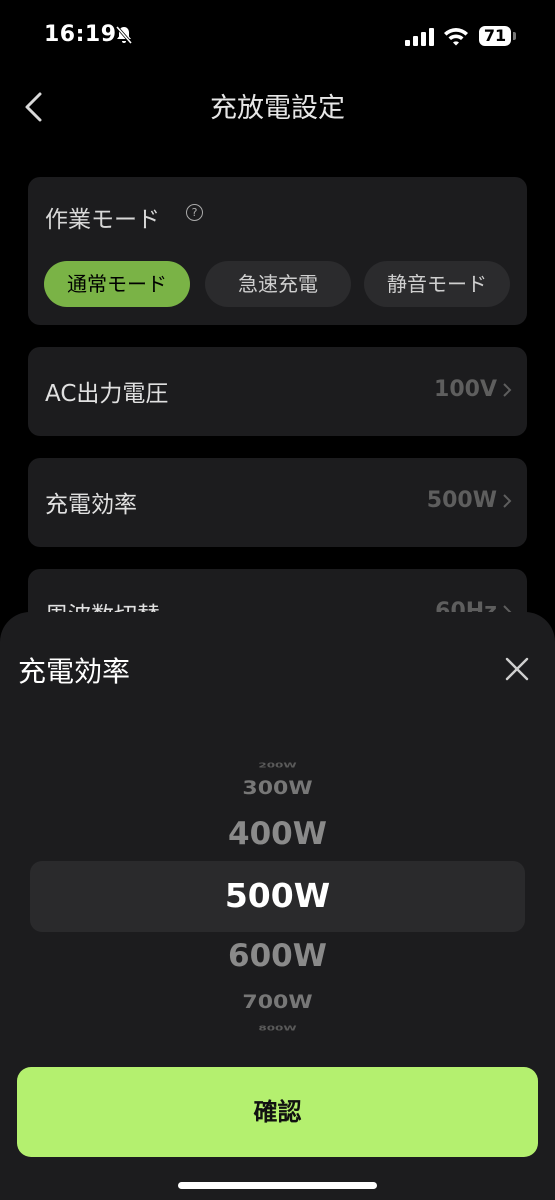 This screenshot has height=1200, width=555. I want to click on picker-option: 700W, so click(277, 1002).